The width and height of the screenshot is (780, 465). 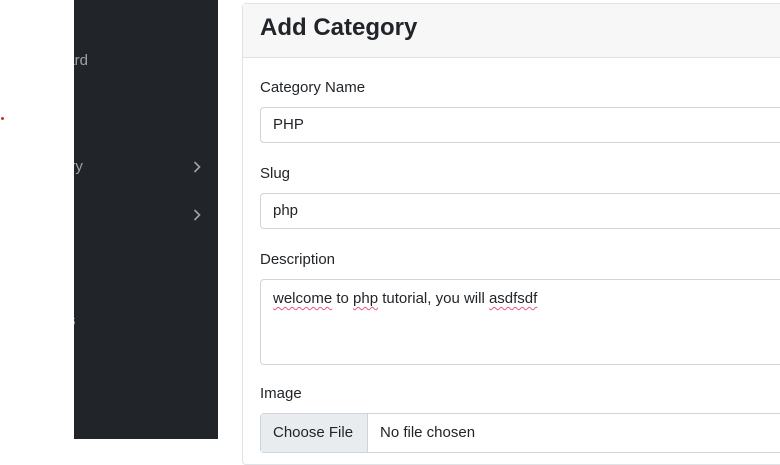 I want to click on sidebar-item-label: oard, so click(x=81, y=60).